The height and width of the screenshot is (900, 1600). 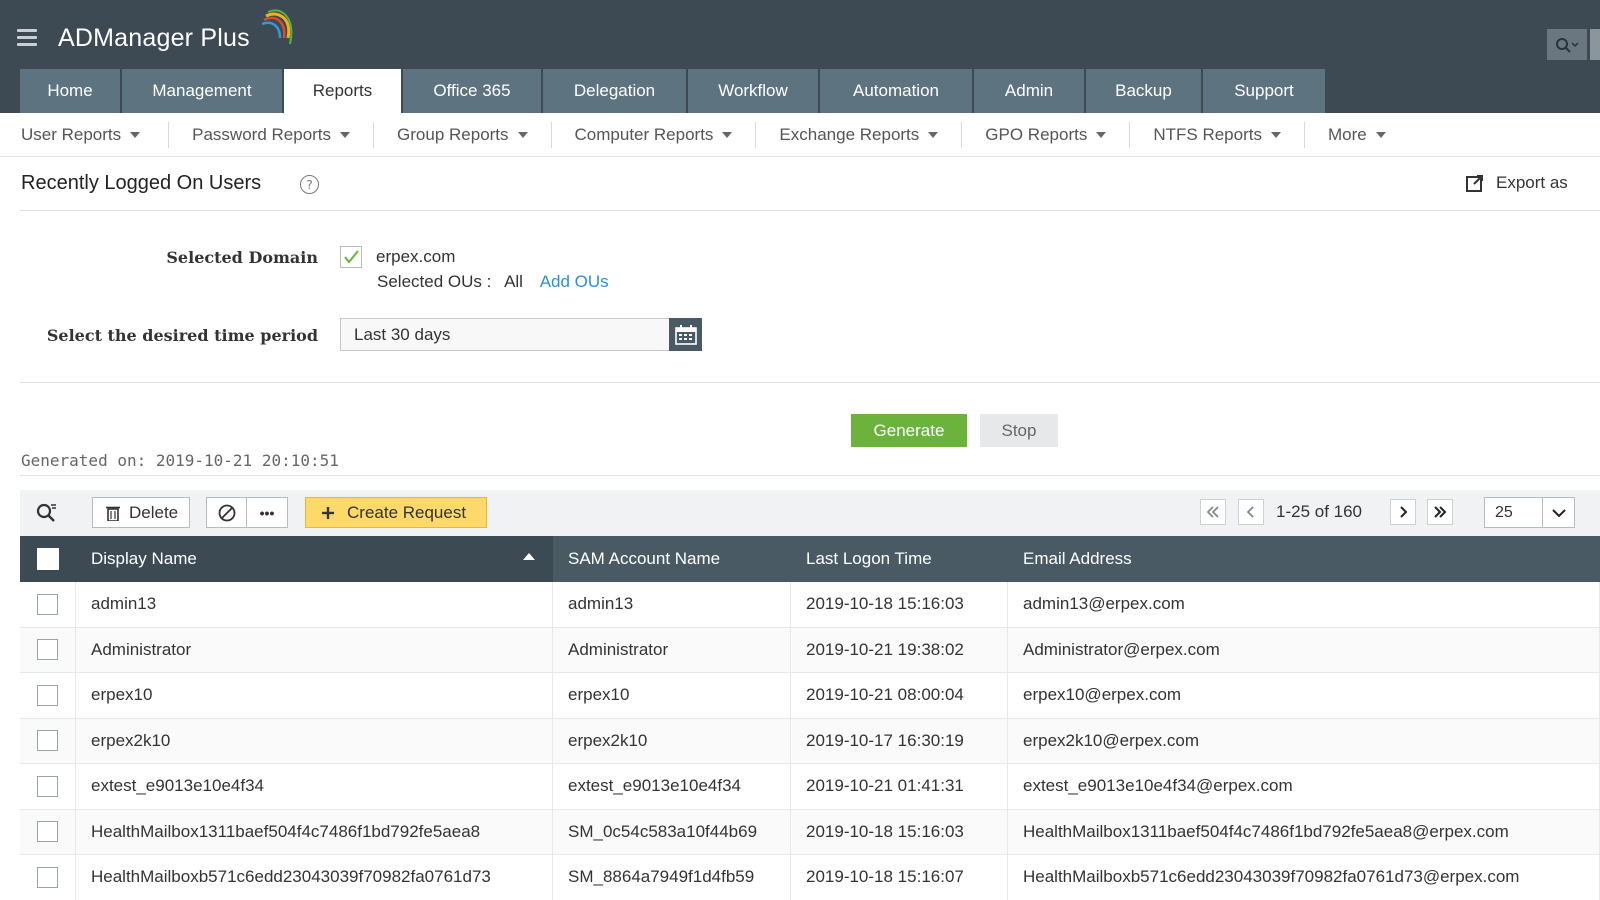 What do you see at coordinates (493, 282) in the screenshot?
I see `selected-ous: Selected OUs : All Add OUs` at bounding box center [493, 282].